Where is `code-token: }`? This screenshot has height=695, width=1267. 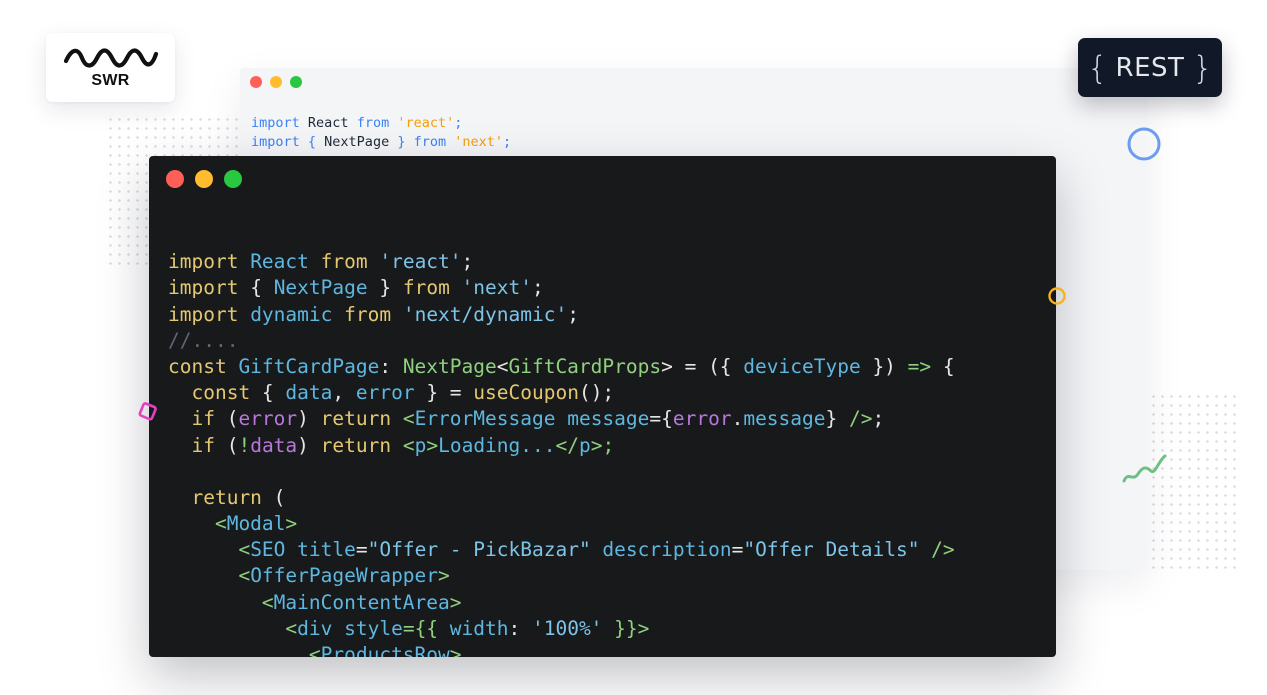 code-token: } is located at coordinates (837, 419).